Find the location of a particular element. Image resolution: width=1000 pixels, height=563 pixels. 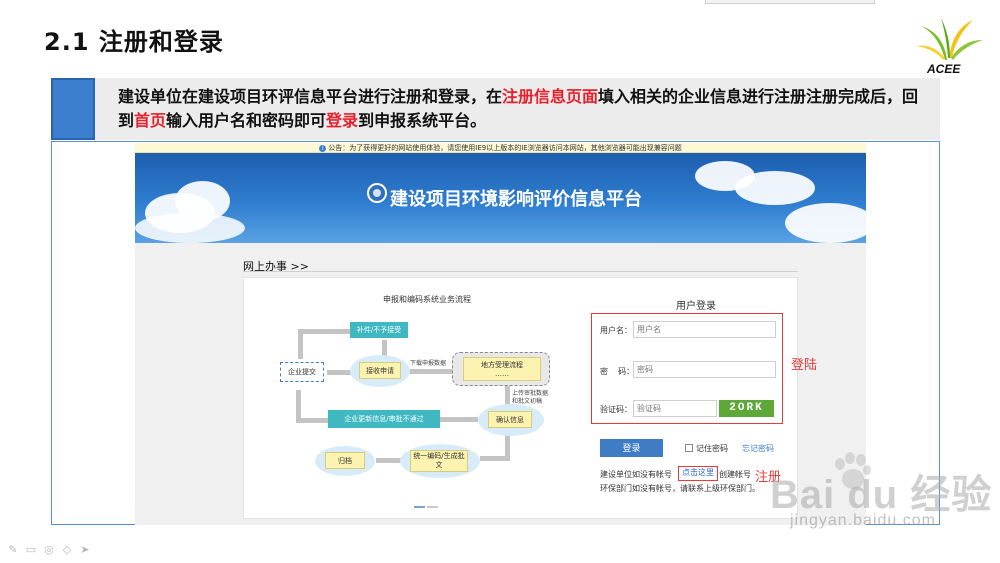

slide-title: 2.1 注册和登录 is located at coordinates (134, 42).